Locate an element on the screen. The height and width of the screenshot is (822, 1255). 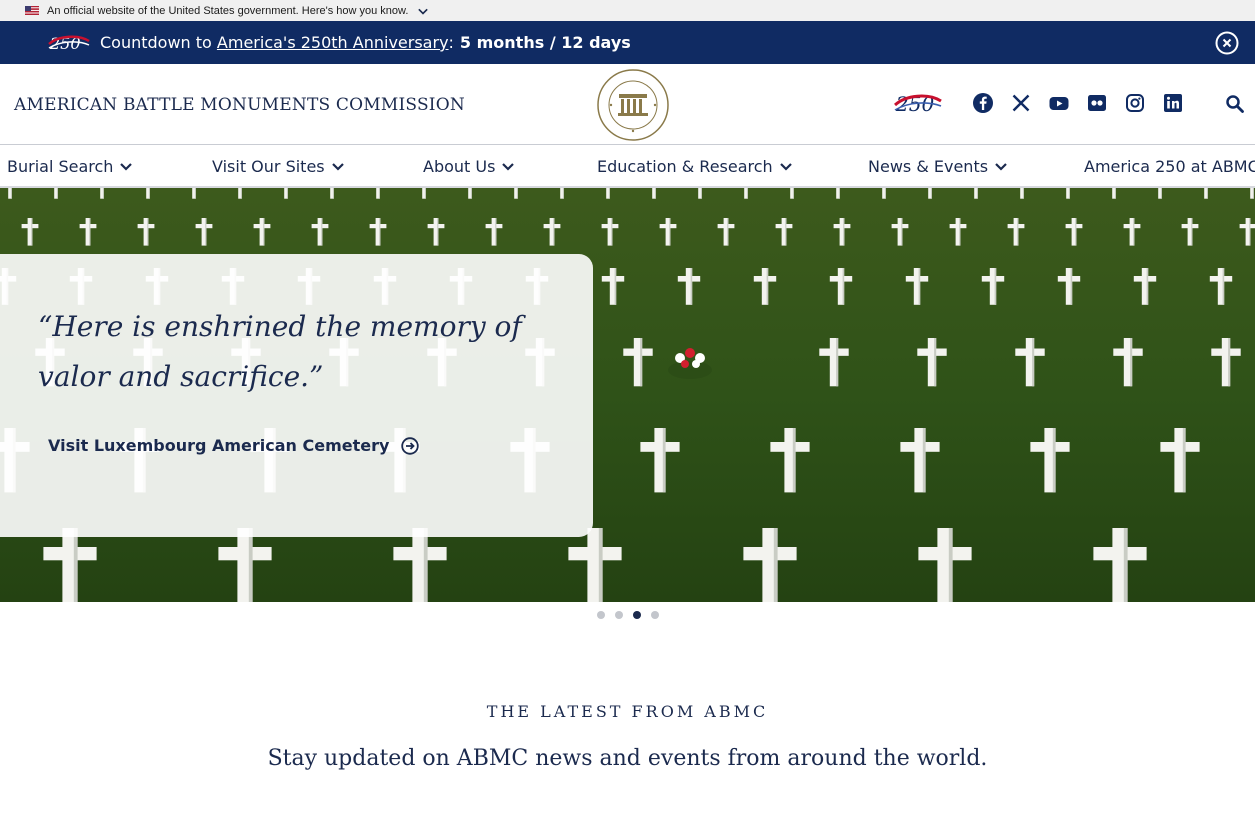
site-header: AMERICAN BATTLE MONUMENTS COMMISSION 250 is located at coordinates (627, 104).